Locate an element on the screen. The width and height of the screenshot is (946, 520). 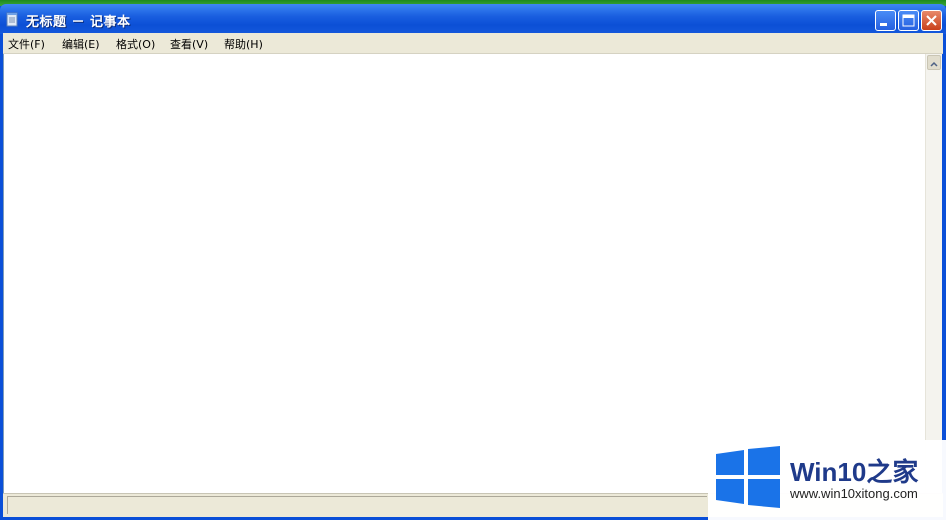
vertical-scrollbar is located at coordinates (933, 273).